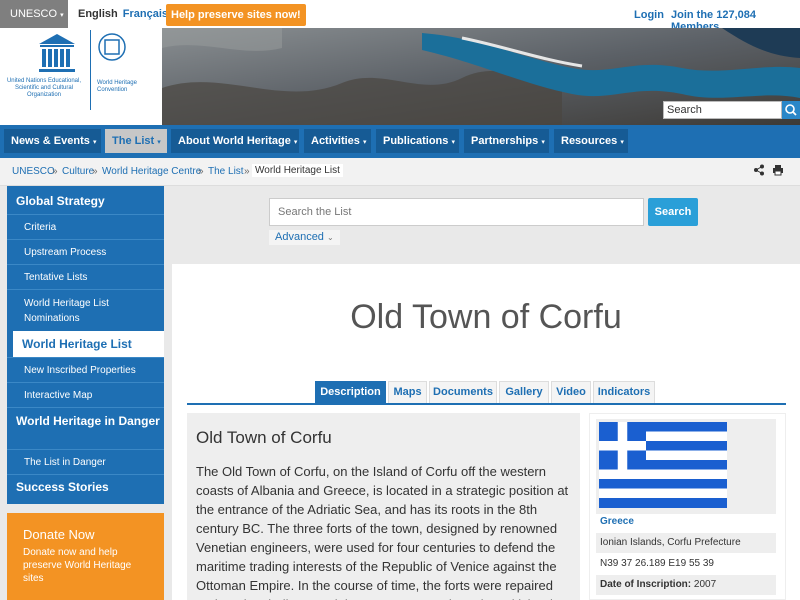 Image resolution: width=800 pixels, height=600 pixels. Describe the element at coordinates (673, 212) in the screenshot. I see `list-search-button: Search` at that location.